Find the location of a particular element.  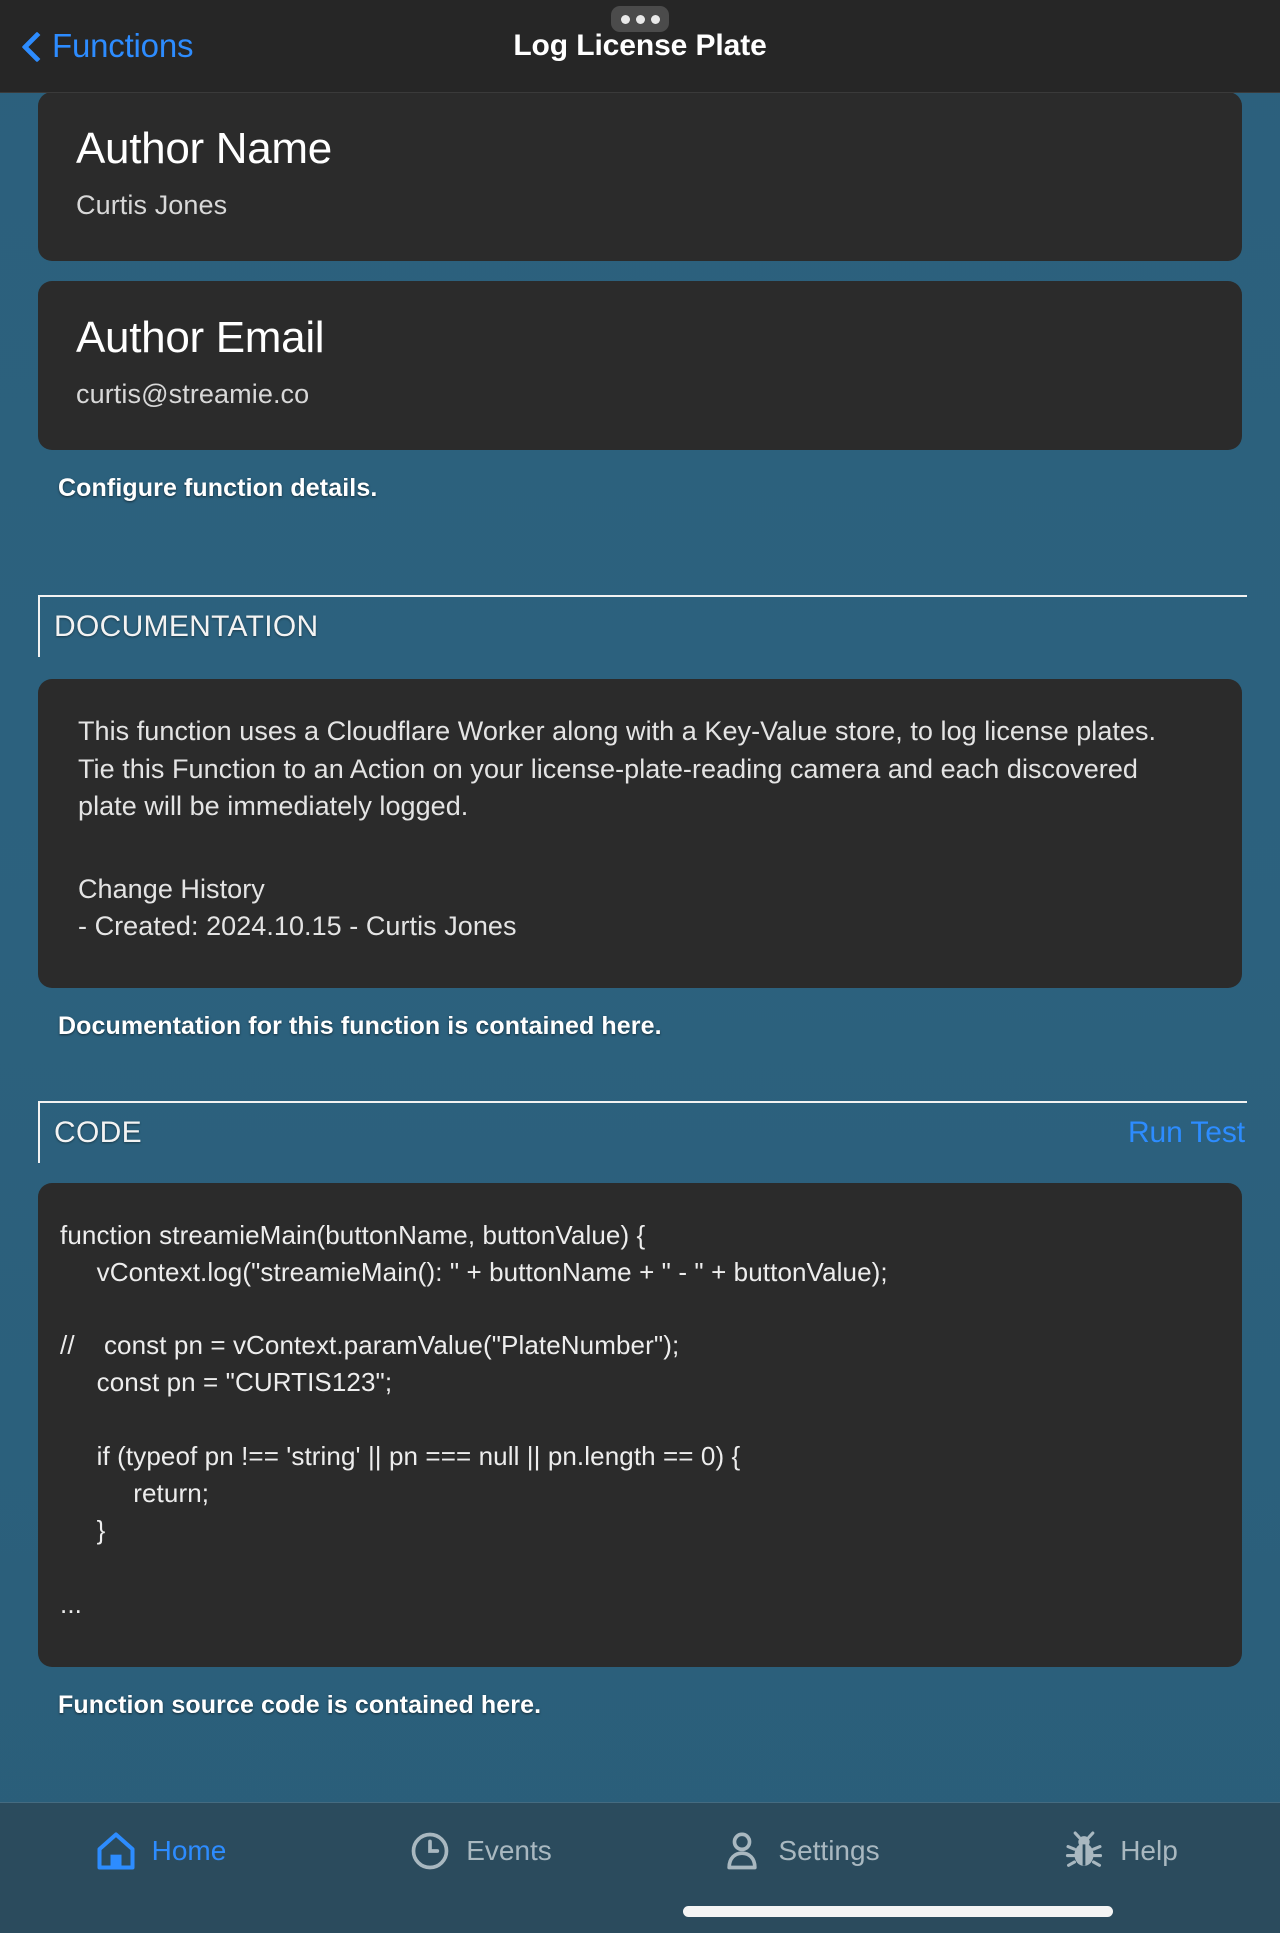

section-title: DOCUMENTATION is located at coordinates (186, 627).